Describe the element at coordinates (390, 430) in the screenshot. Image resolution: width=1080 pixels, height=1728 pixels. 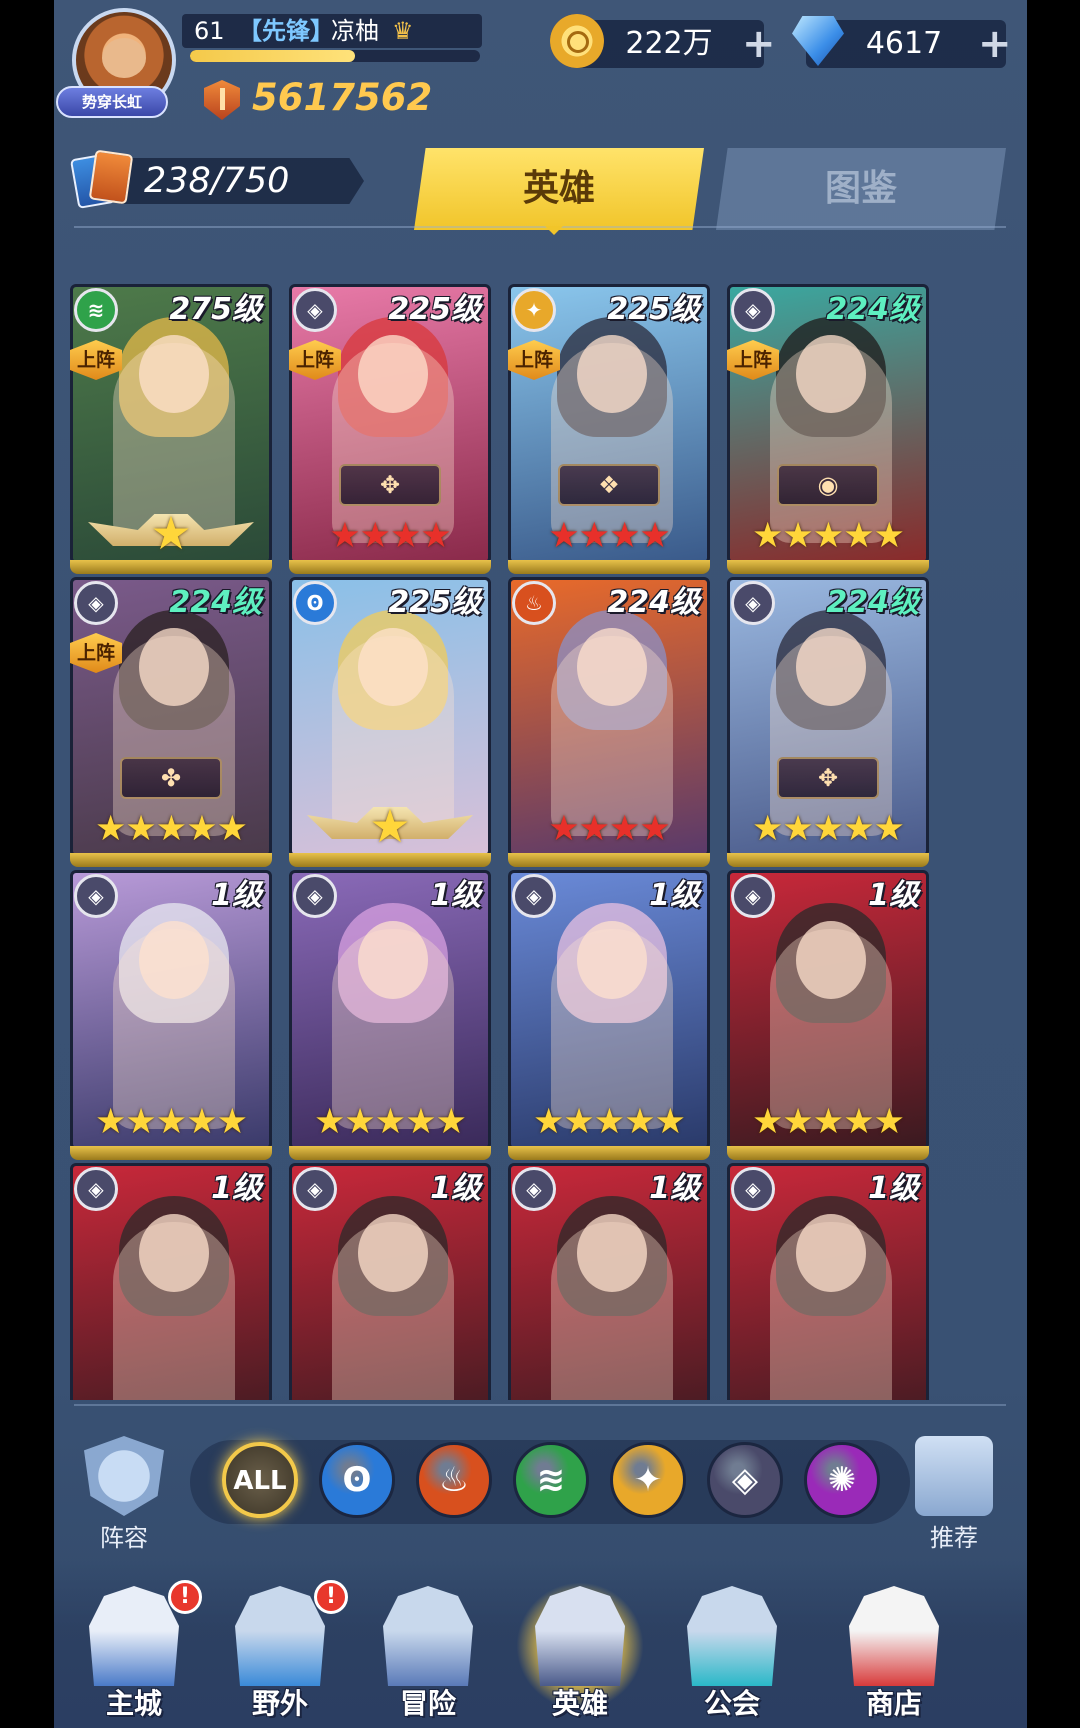
I see `hero-card: ◈ 225级 上阵 ✥ ★★★★` at that location.